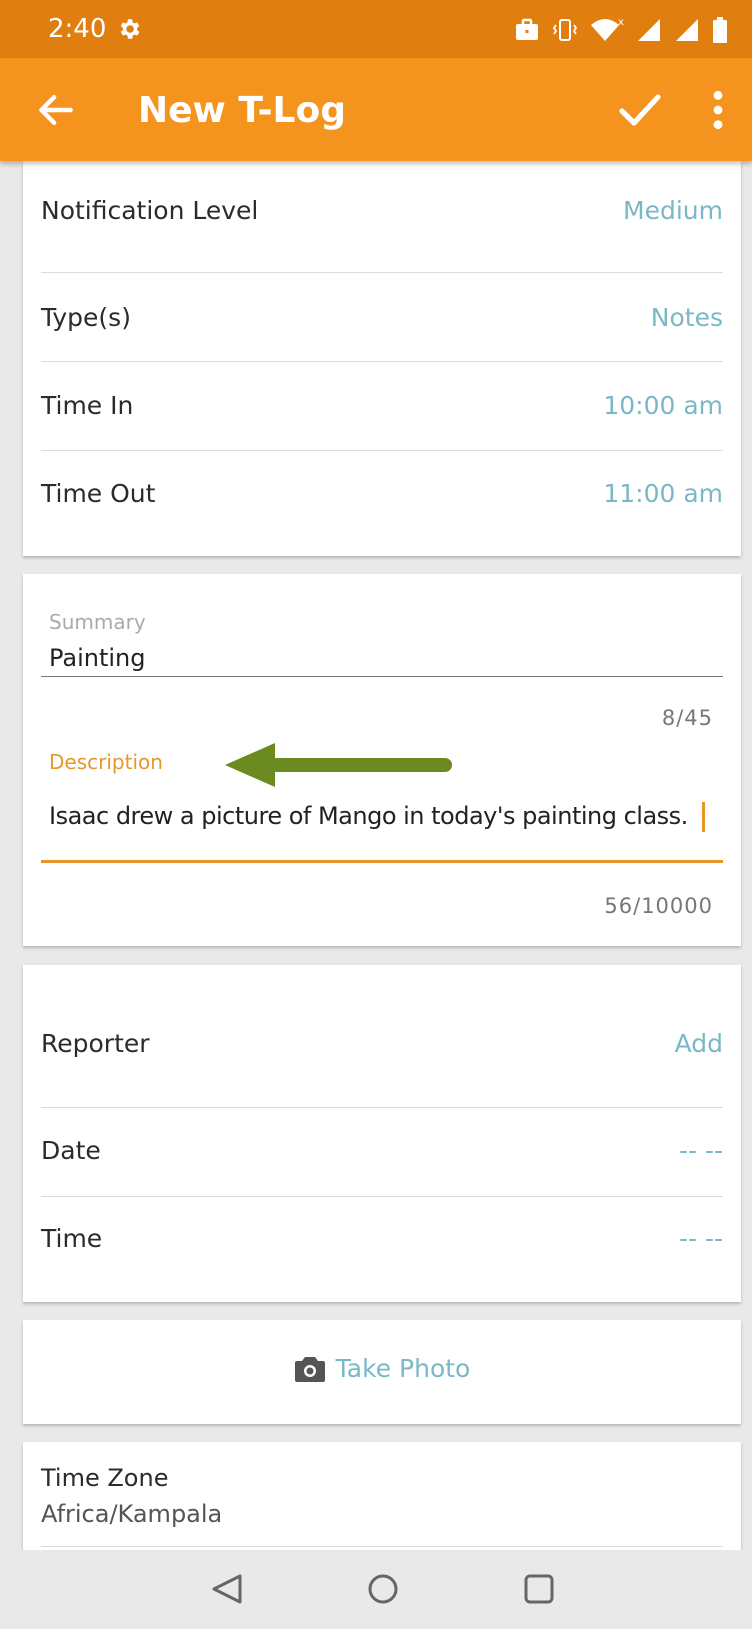 The height and width of the screenshot is (1629, 752). Describe the element at coordinates (227, 1589) in the screenshot. I see `nav-back-icon` at that location.